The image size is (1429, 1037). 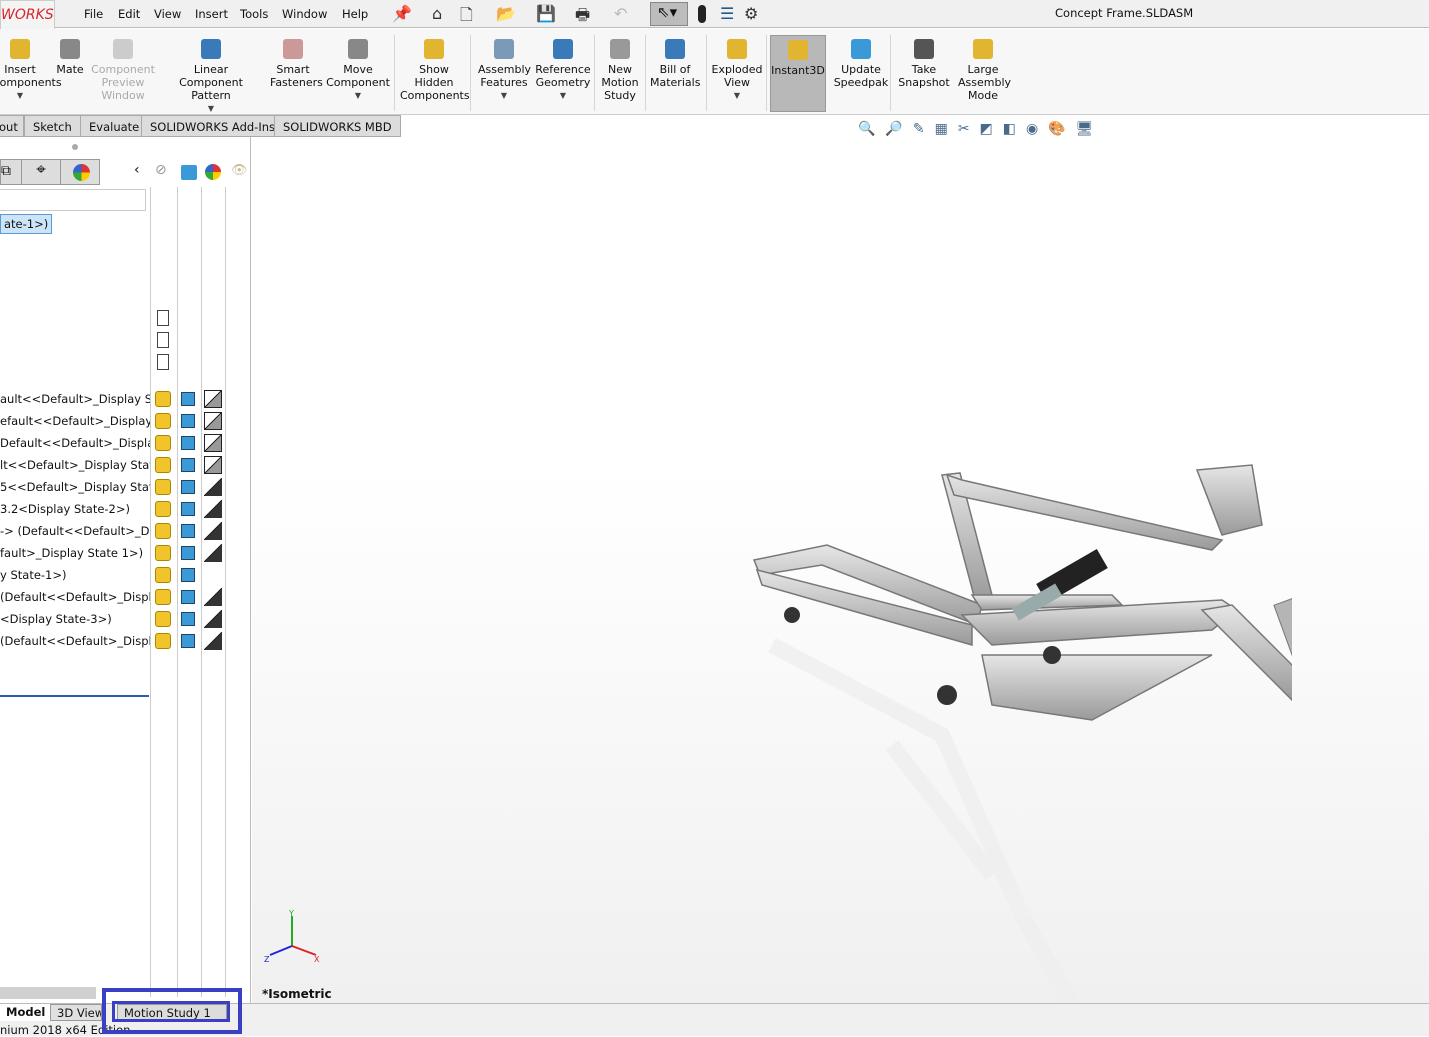 I want to click on ribbon-exploded-view-button: Exploded View ▼, so click(x=737, y=68).